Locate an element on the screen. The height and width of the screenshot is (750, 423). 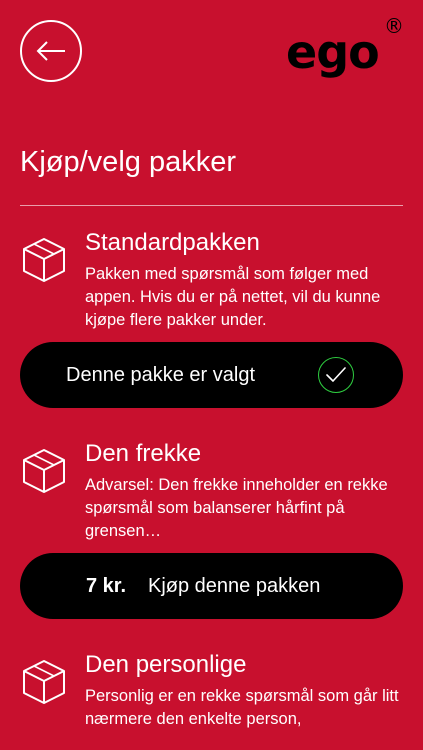
buy-package-button: 7 kr. Kjøp denne pakken is located at coordinates (211, 586).